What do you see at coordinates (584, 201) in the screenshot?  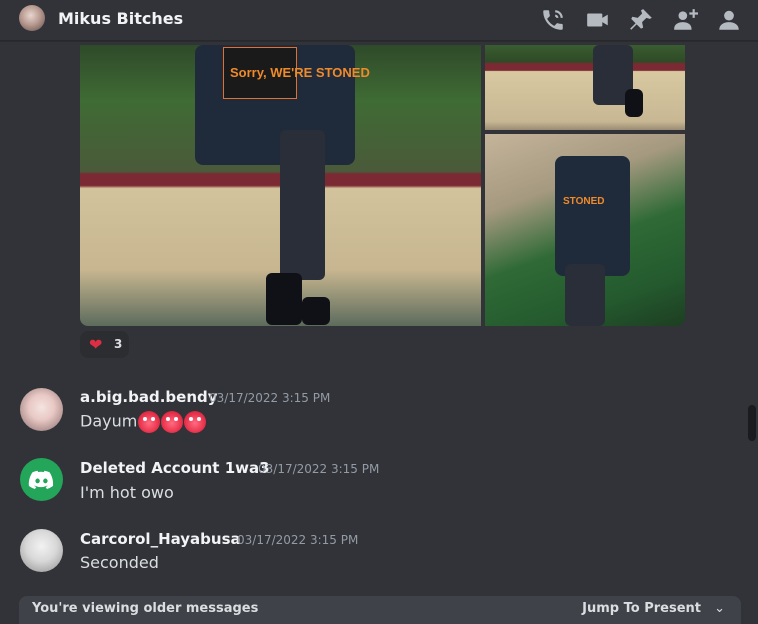 I see `hoodie-print-text-small: STONED` at bounding box center [584, 201].